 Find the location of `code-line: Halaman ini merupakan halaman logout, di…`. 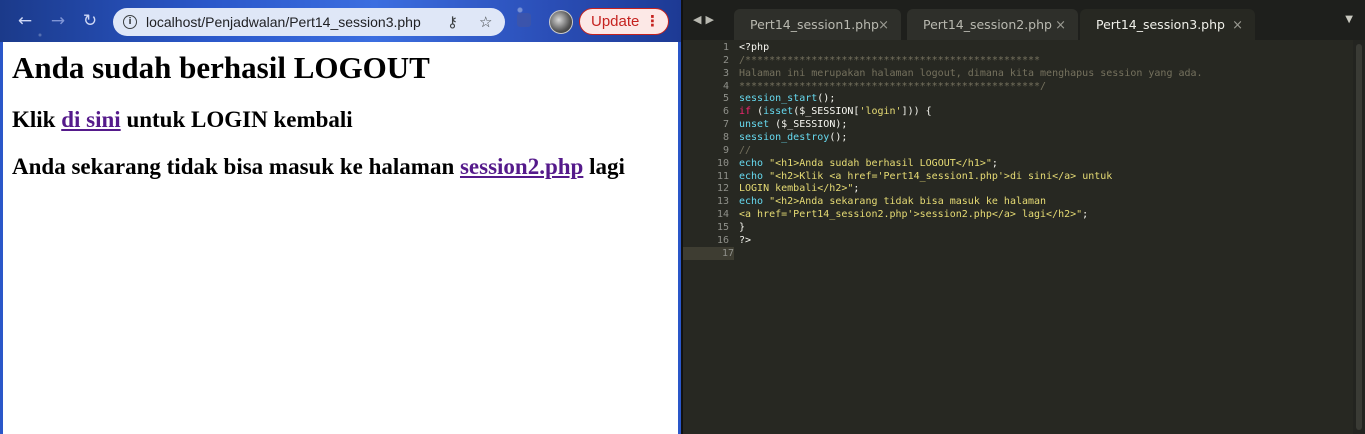

code-line: Halaman ini merupakan halaman logout, di… is located at coordinates (971, 73).